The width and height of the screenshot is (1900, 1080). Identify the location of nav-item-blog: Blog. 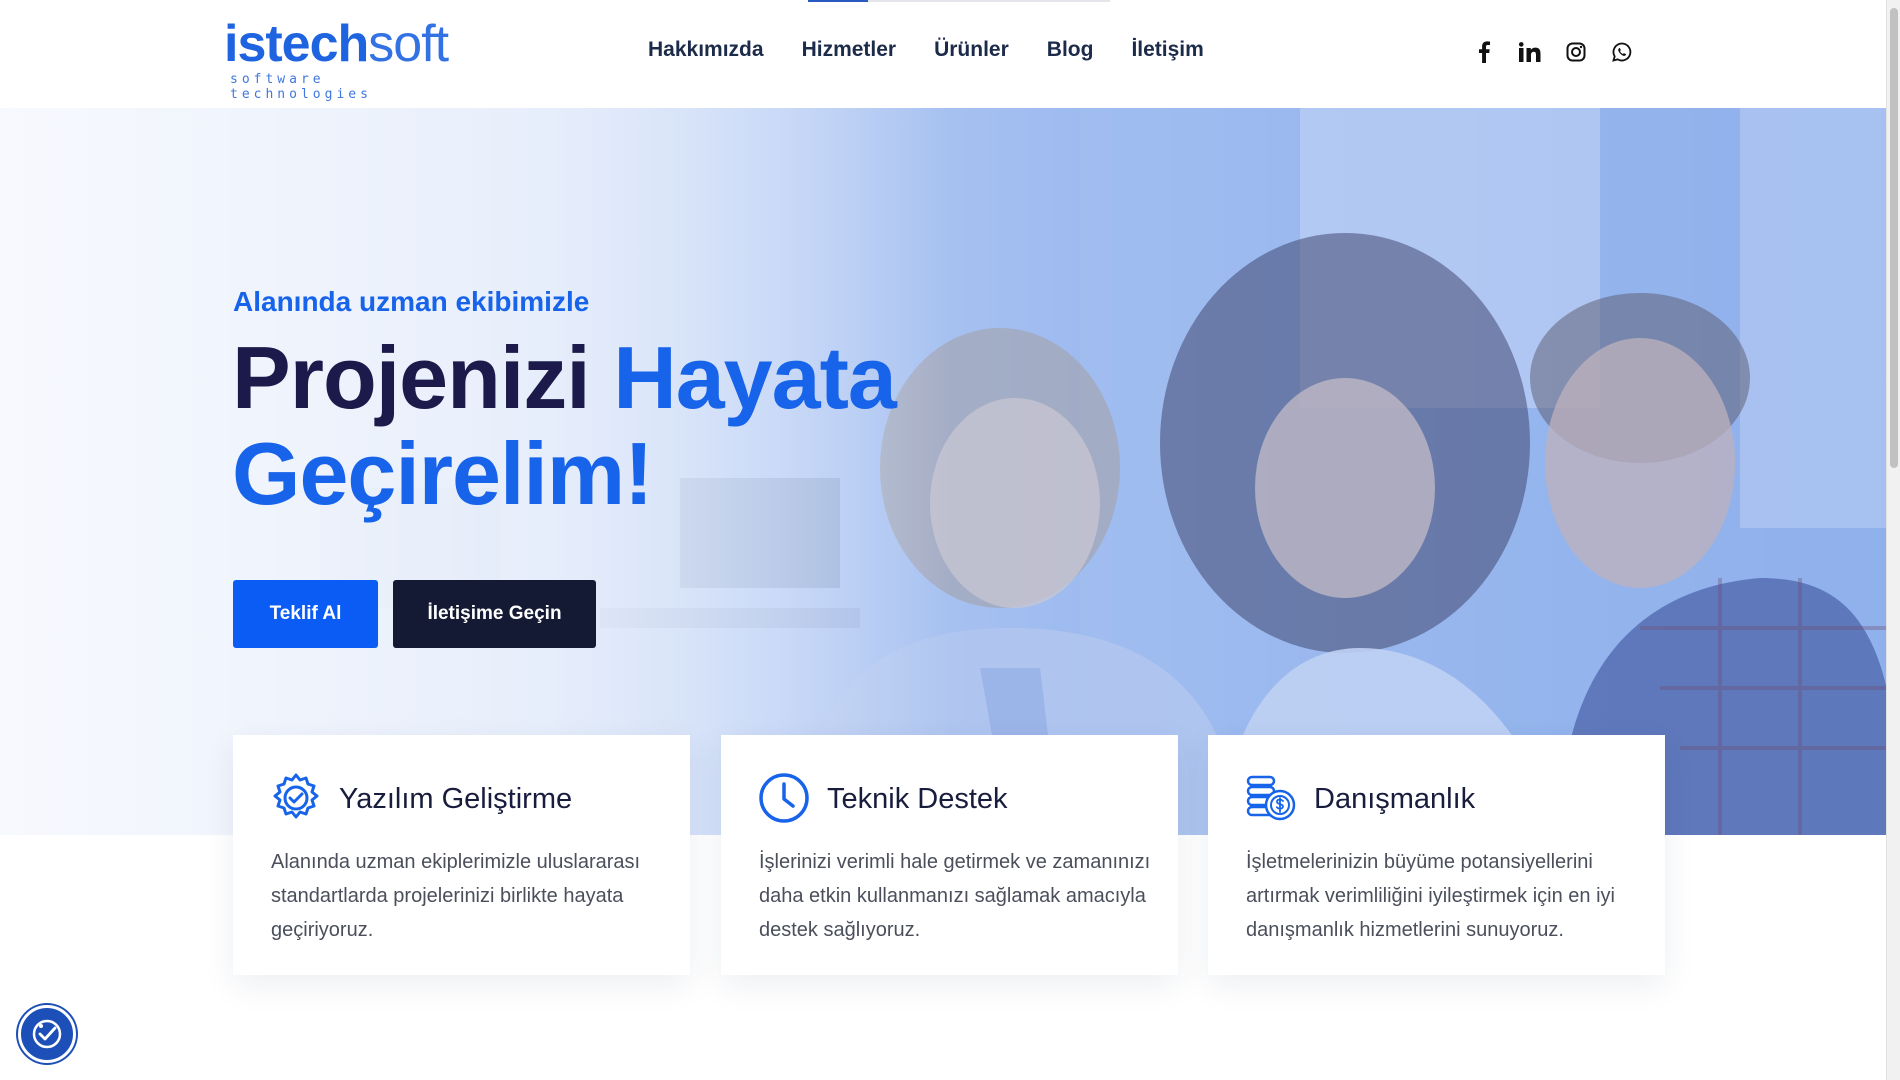
(1070, 50).